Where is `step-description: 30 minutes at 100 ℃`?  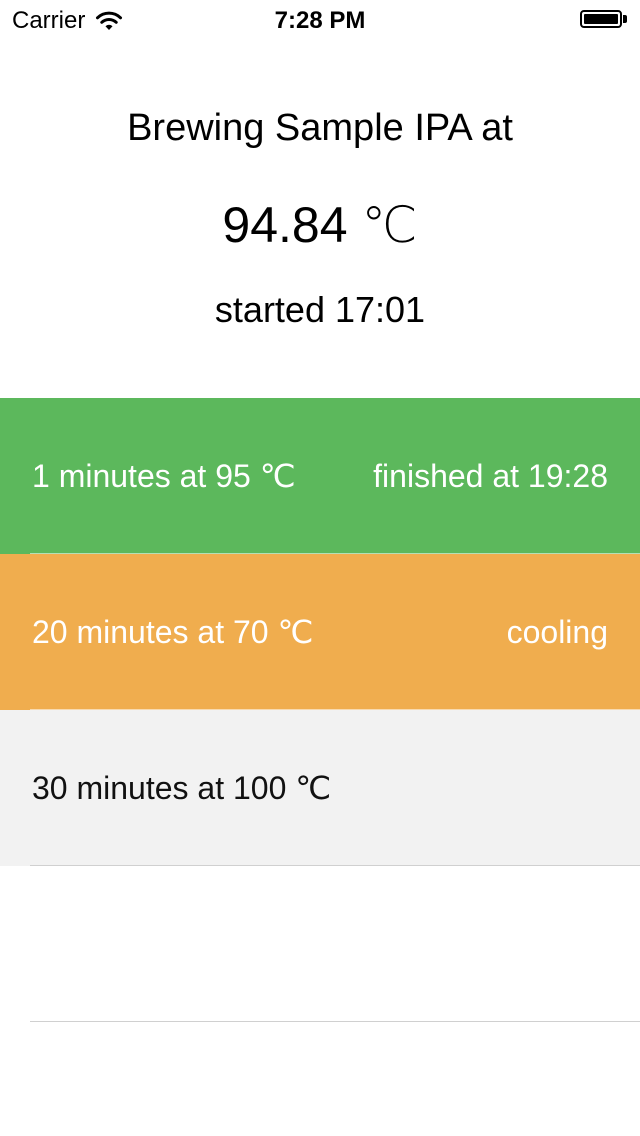 step-description: 30 minutes at 100 ℃ is located at coordinates (182, 788).